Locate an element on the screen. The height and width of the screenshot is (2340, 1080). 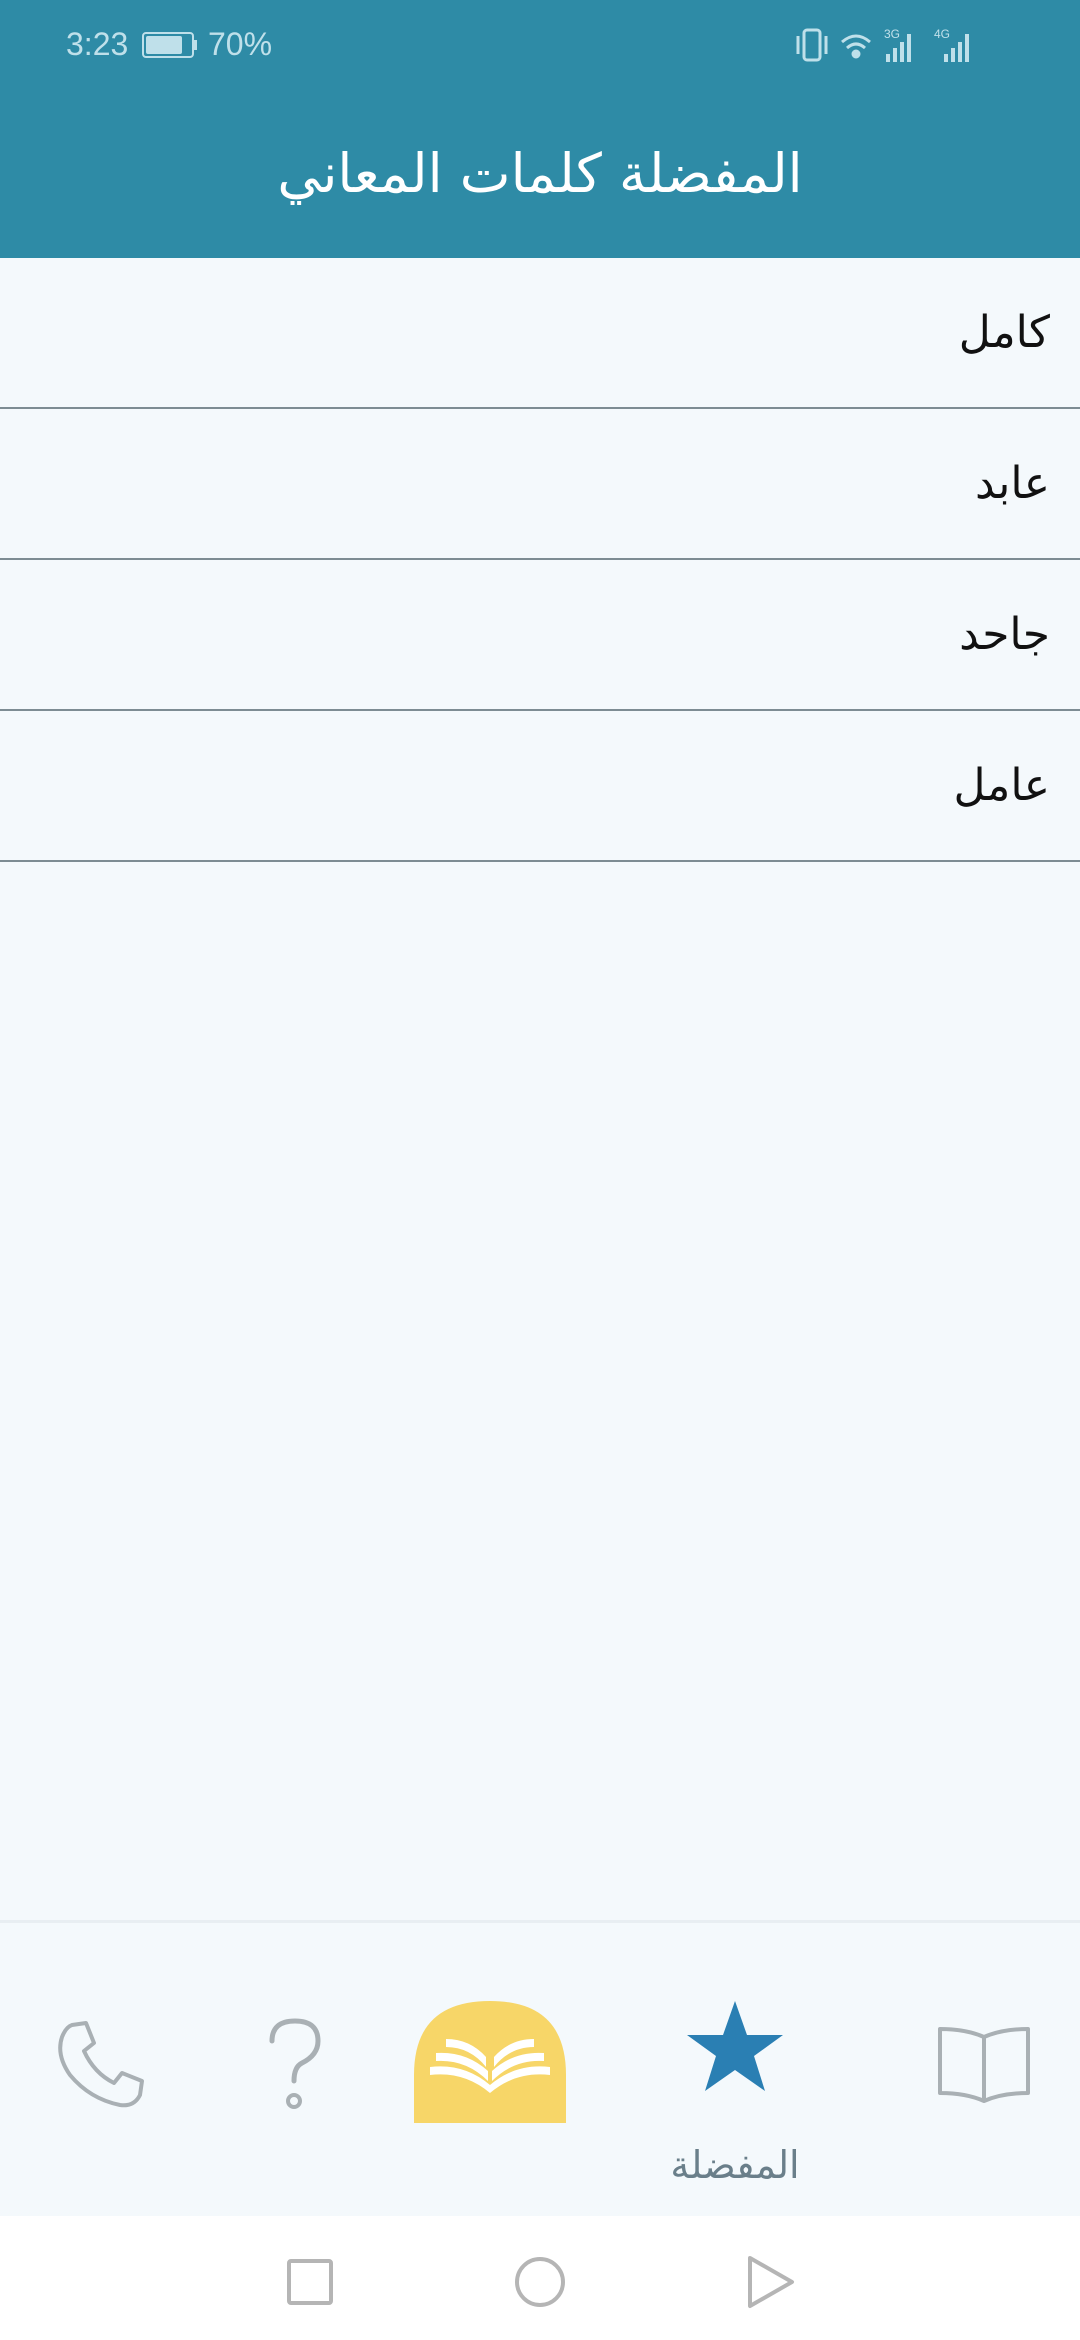
system-nav-bar is located at coordinates (540, 2278).